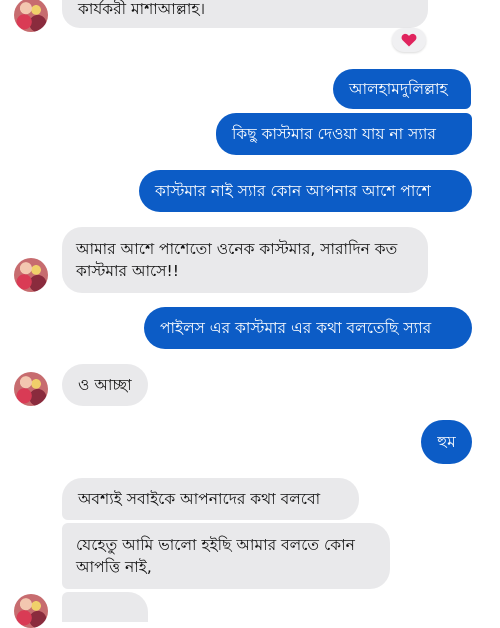 Image resolution: width=500 pixels, height=628 pixels. I want to click on message-text: কার্যকরী মাশাআল্লাহ।, so click(142, 9).